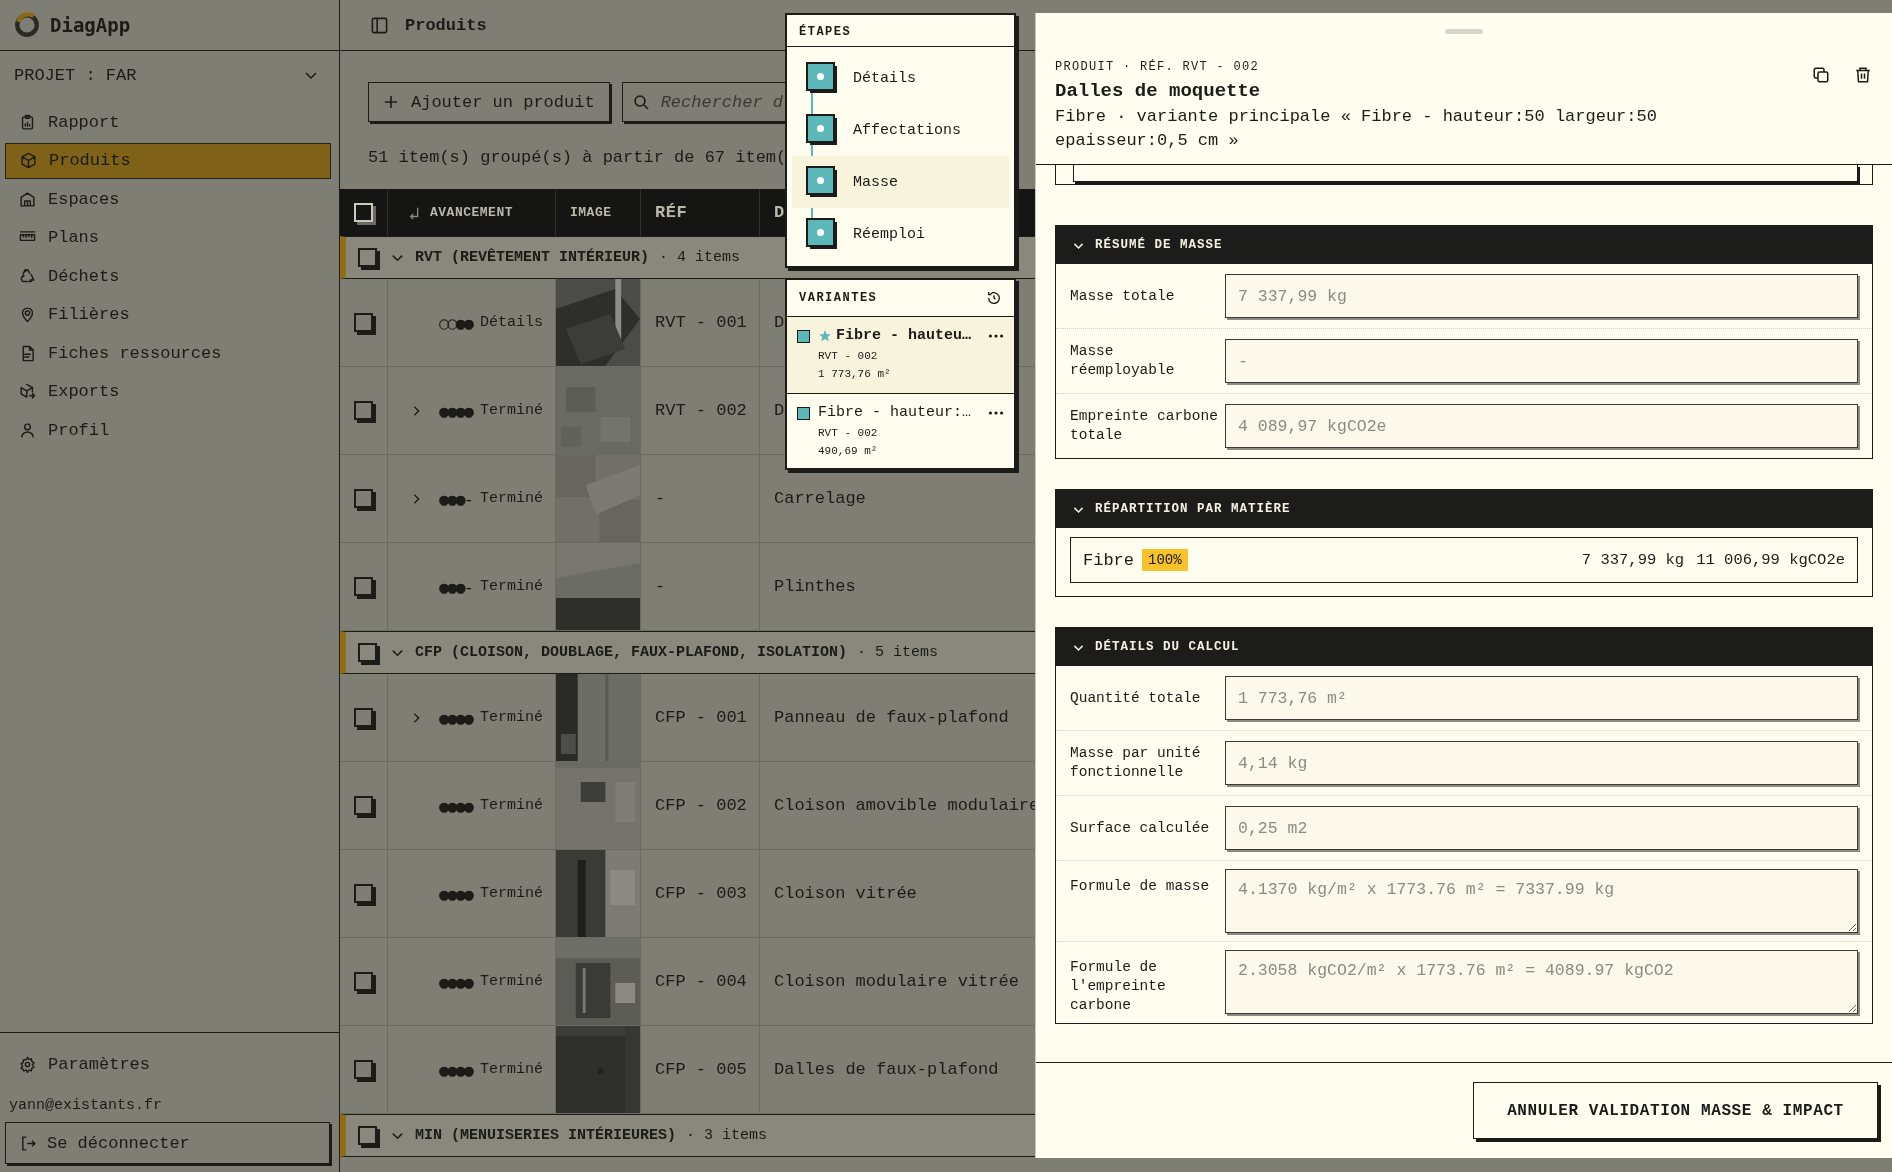 This screenshot has width=1892, height=1172. What do you see at coordinates (1118, 986) in the screenshot?
I see `field-label: Formule de l'empreinte carbone` at bounding box center [1118, 986].